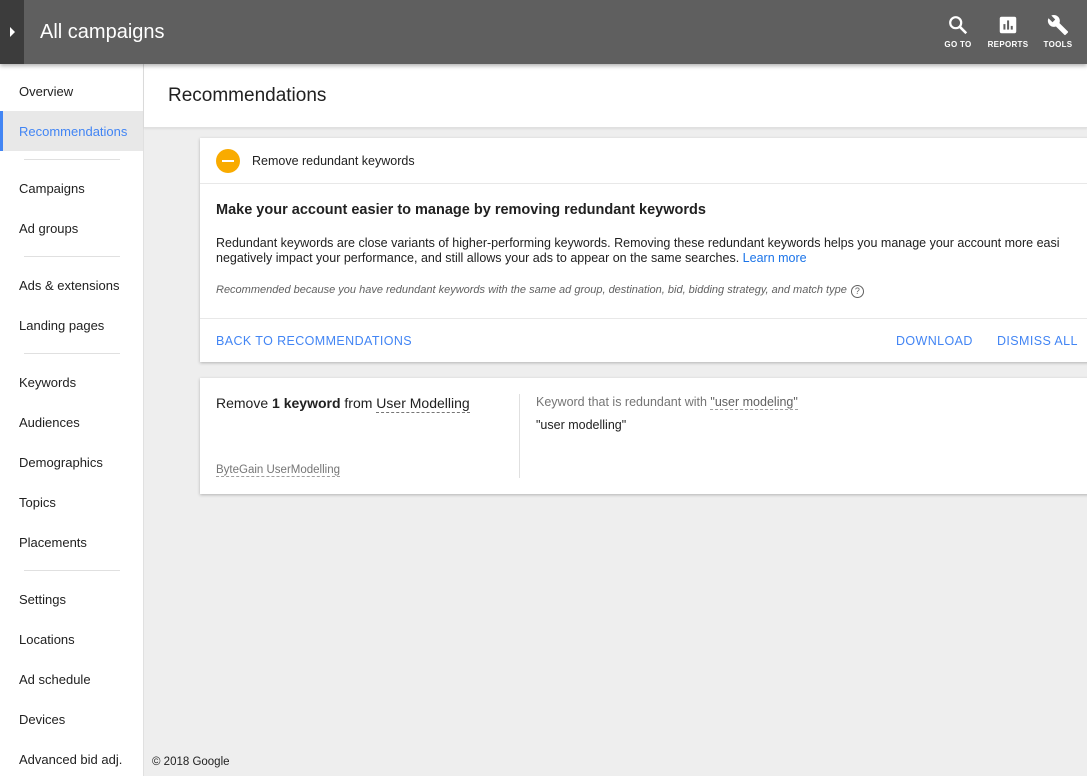  Describe the element at coordinates (228, 161) in the screenshot. I see `minus-circle-icon` at that location.